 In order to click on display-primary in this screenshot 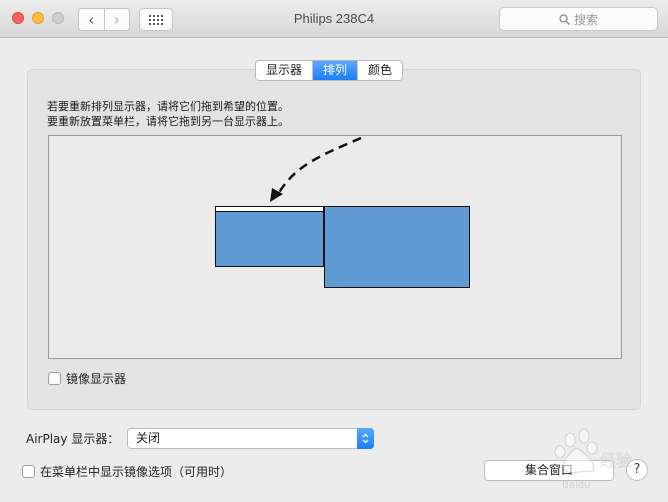, I will do `click(397, 247)`.